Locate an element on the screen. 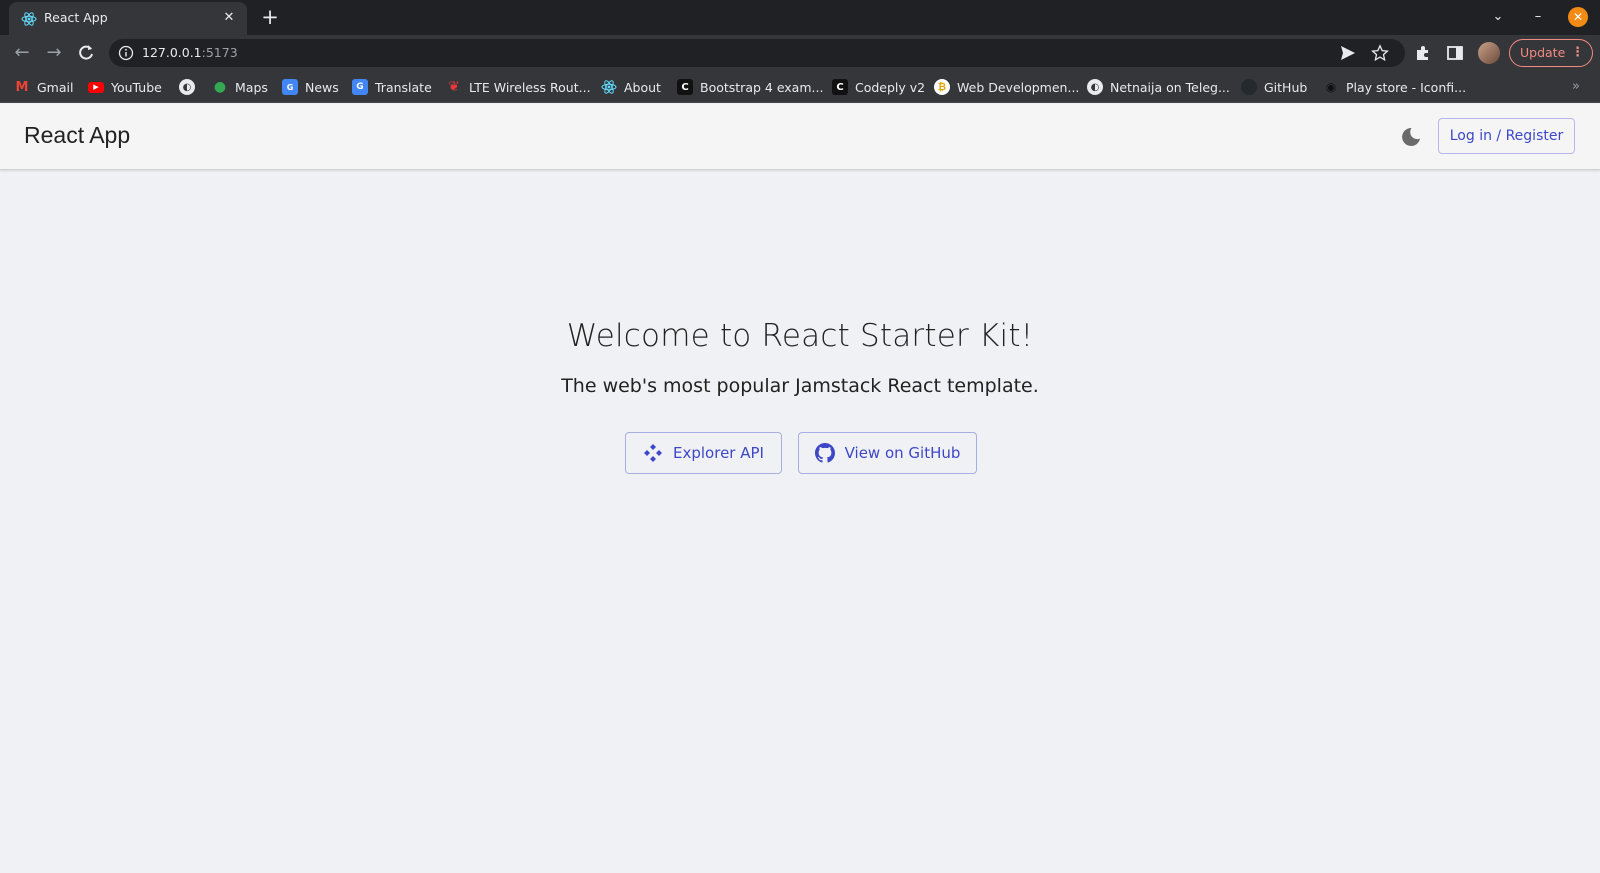  new-tab-icon: + is located at coordinates (270, 17).